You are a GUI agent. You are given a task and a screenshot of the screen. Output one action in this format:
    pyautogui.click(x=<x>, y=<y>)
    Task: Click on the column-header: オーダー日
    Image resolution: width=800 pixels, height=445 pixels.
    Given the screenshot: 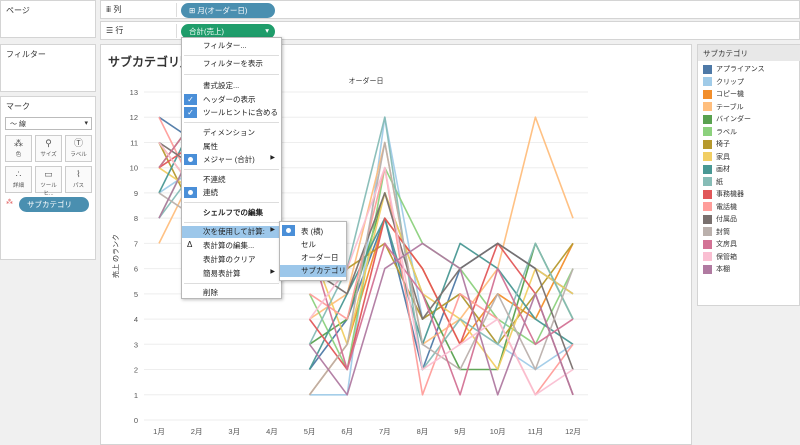 What is the action you would take?
    pyautogui.click(x=366, y=80)
    